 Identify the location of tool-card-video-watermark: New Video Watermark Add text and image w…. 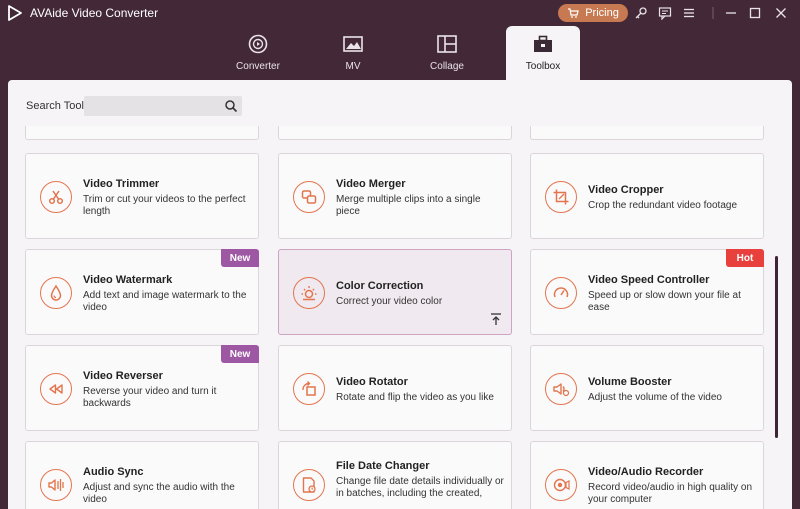
(142, 292).